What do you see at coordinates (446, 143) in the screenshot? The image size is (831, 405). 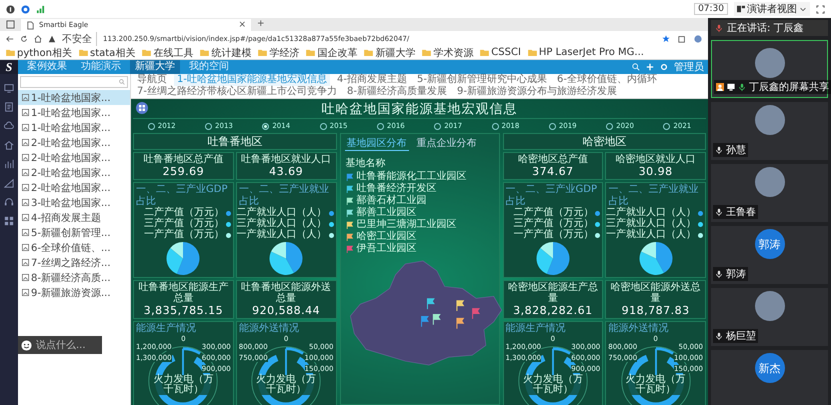 I see `map-tab: 重点企业分布` at bounding box center [446, 143].